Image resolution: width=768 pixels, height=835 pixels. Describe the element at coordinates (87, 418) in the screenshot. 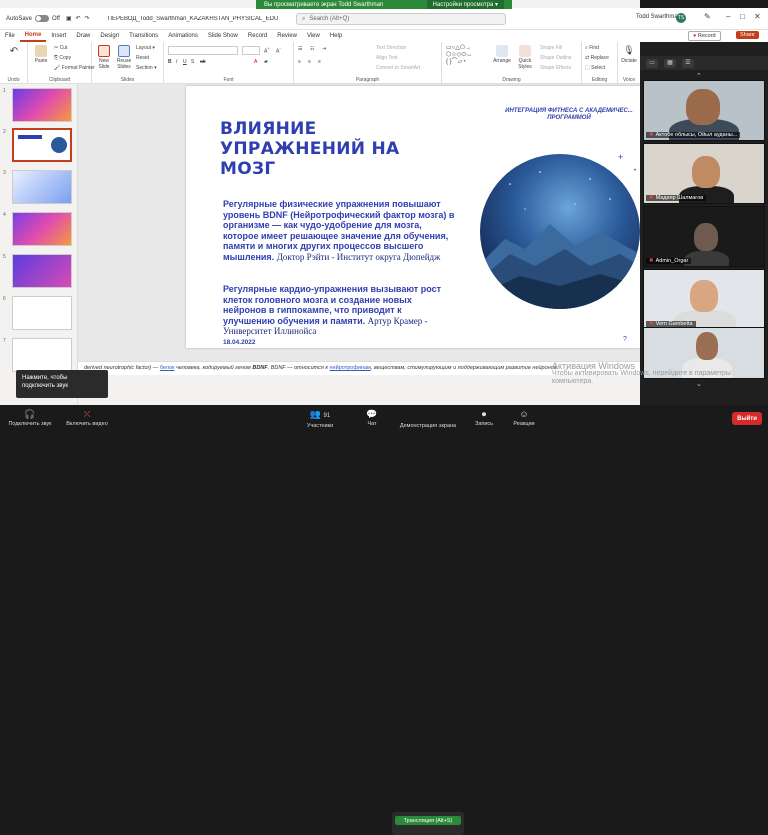

I see `start-video-button: ⛌ Включить видео` at that location.